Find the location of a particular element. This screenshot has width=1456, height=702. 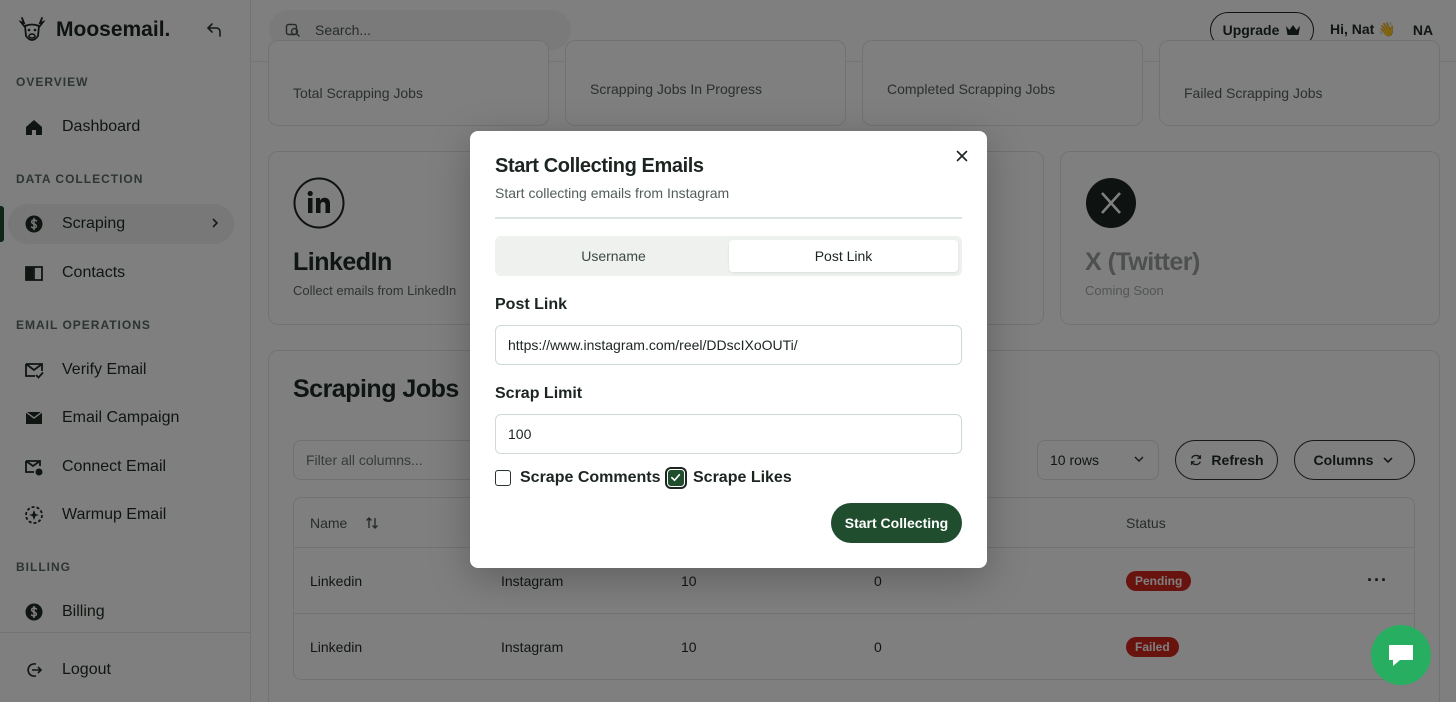

modal-title: Start Collecting Emails is located at coordinates (599, 166).